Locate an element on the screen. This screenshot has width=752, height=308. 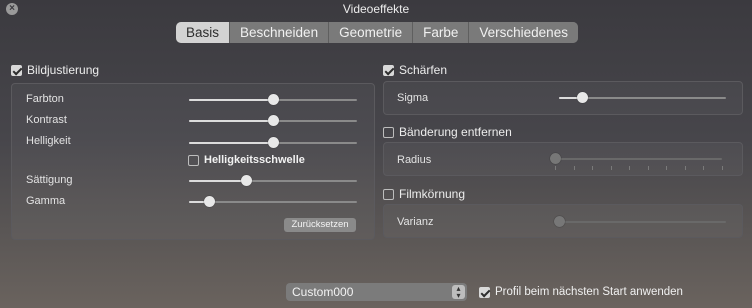
tab-farbe: Farbe is located at coordinates (440, 32).